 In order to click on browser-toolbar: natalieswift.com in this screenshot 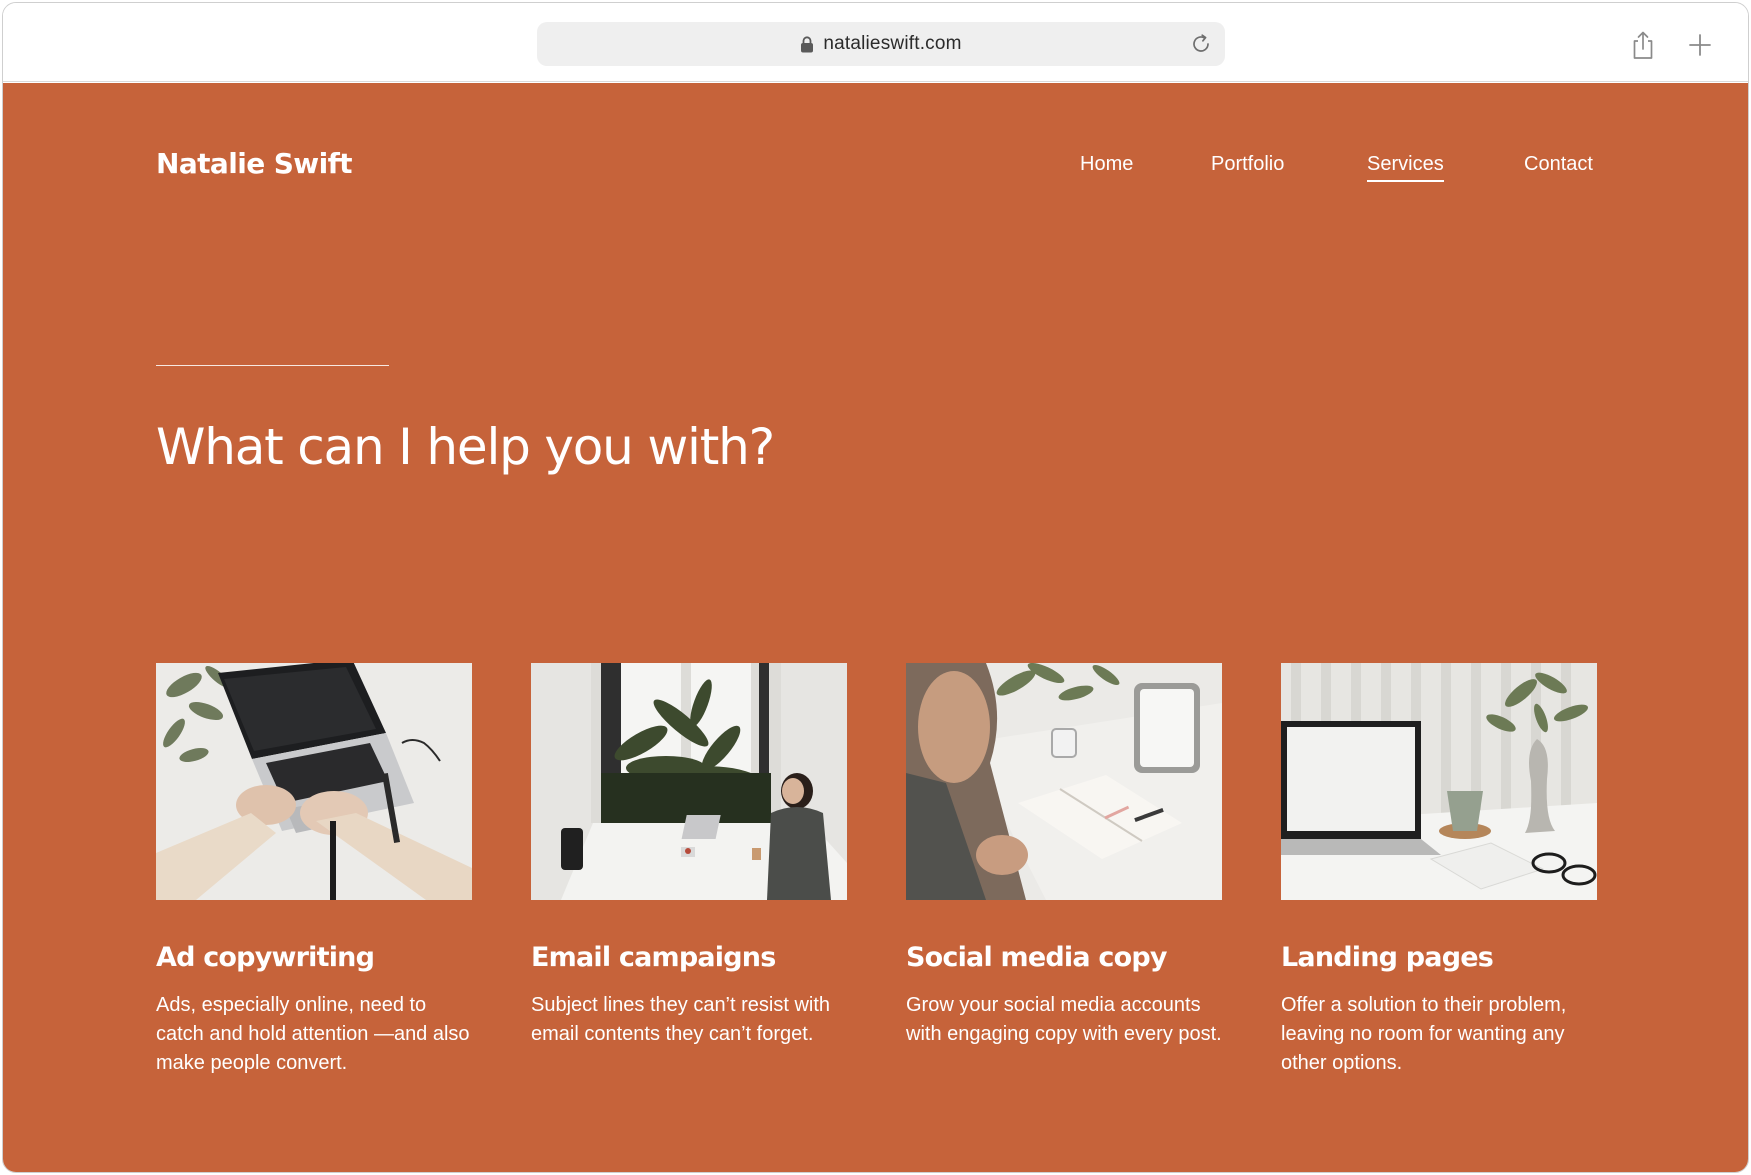, I will do `click(875, 42)`.